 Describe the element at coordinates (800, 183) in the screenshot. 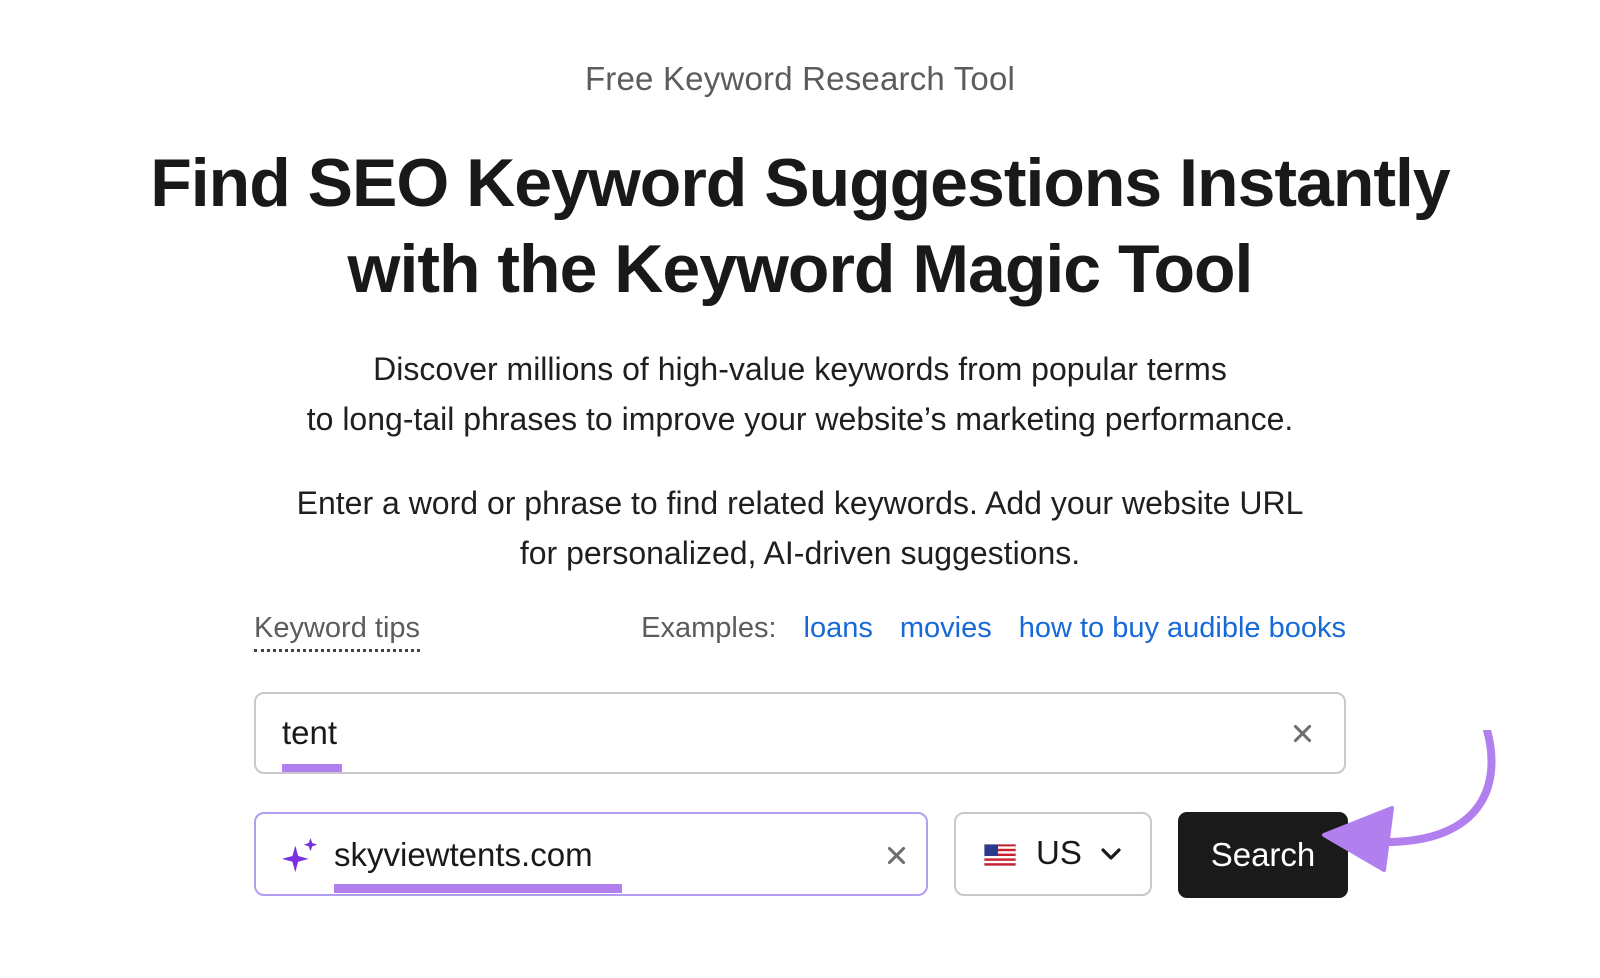

I see `page-title-line-1: Find SEO Keyword Suggestions Instantly` at that location.